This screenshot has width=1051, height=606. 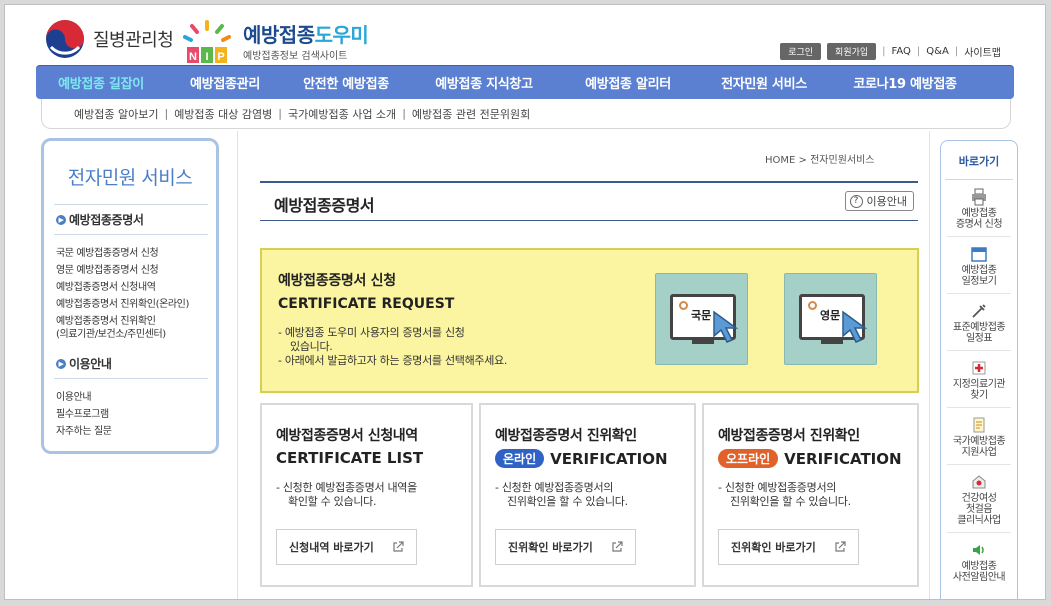 What do you see at coordinates (979, 577) in the screenshot?
I see `quick-item-label: 사전알림안내` at bounding box center [979, 577].